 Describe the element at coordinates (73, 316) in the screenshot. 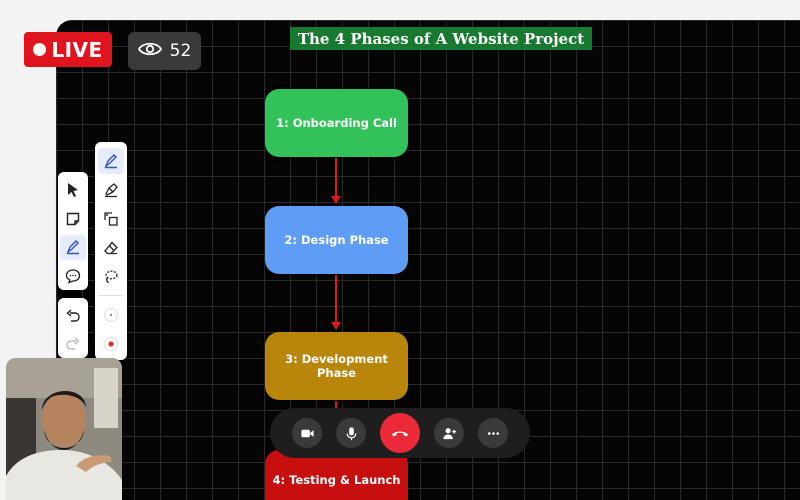

I see `undo-icon` at that location.